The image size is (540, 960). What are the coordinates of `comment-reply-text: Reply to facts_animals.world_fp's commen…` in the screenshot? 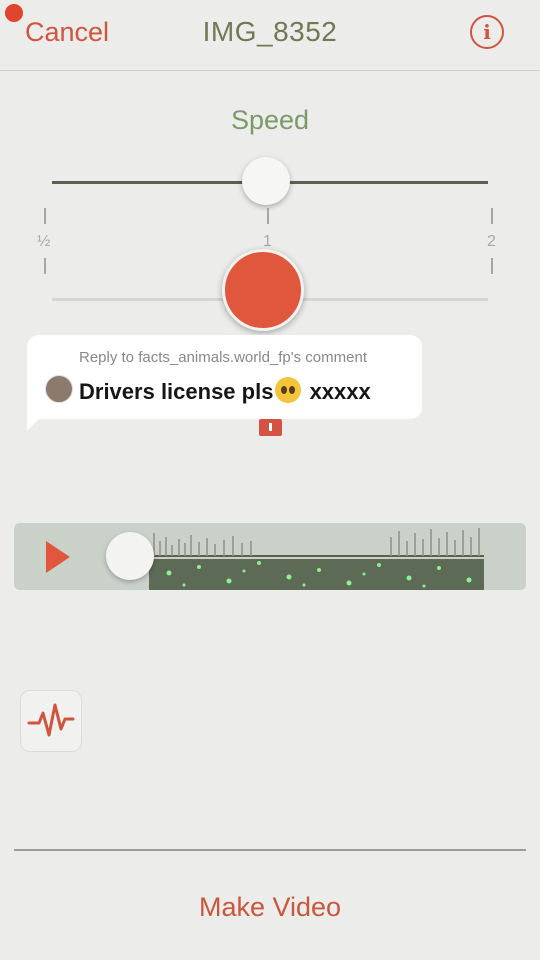 It's located at (223, 357).